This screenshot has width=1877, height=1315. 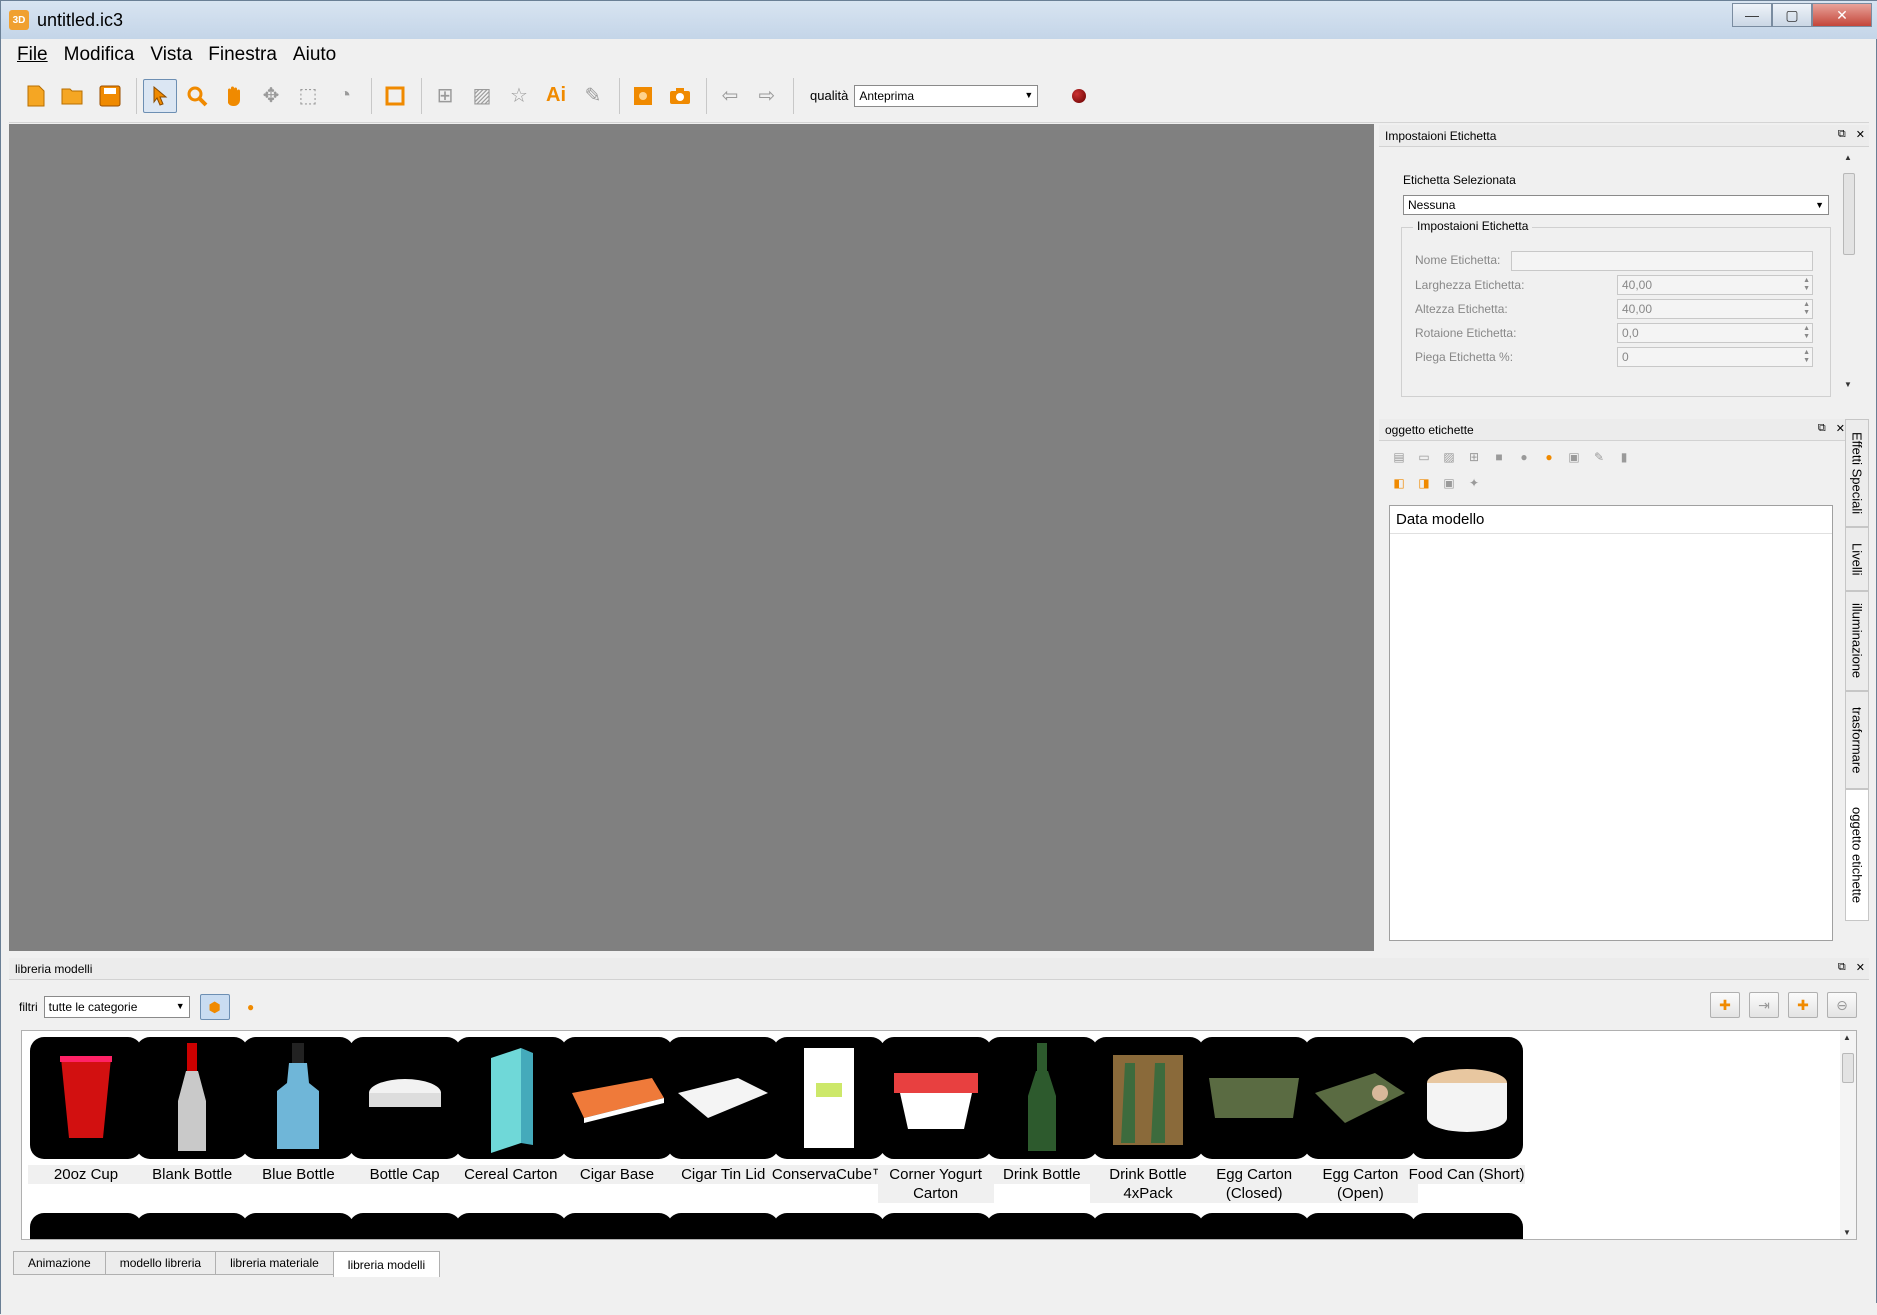 I want to click on quality-select: Anteprima ▼, so click(x=946, y=95).